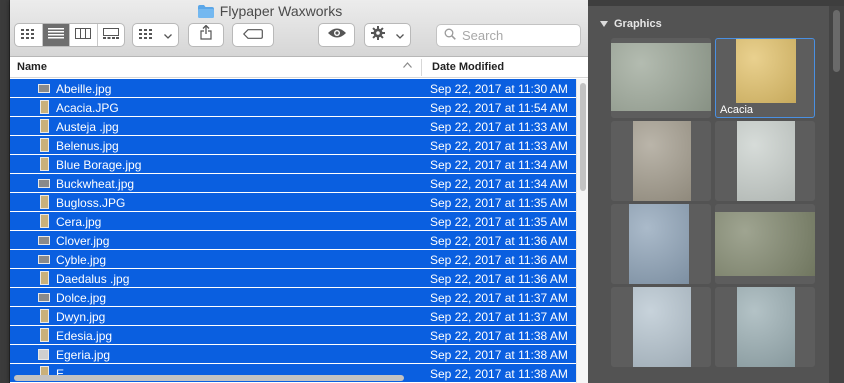 The width and height of the screenshot is (844, 383). I want to click on file-row: Buckwheat.jpg Sep 22, 2017 at 11:34 AM, so click(293, 183).